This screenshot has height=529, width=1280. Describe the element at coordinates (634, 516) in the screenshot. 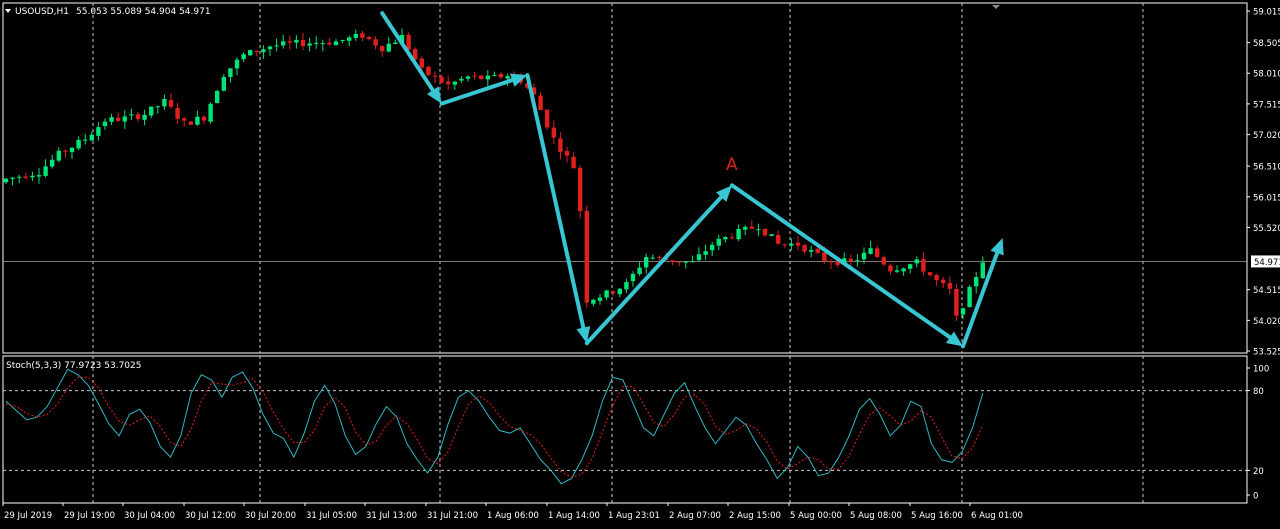

I see `time-tick-label: 1 Aug 23:01` at that location.